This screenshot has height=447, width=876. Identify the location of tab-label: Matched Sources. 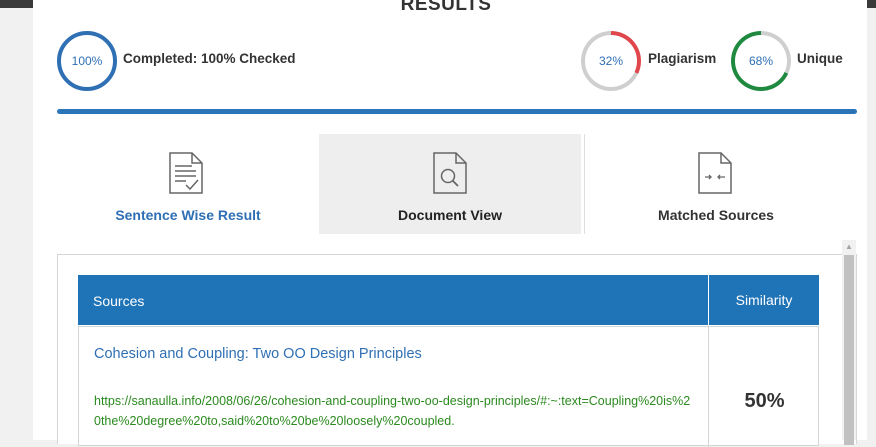
(716, 215).